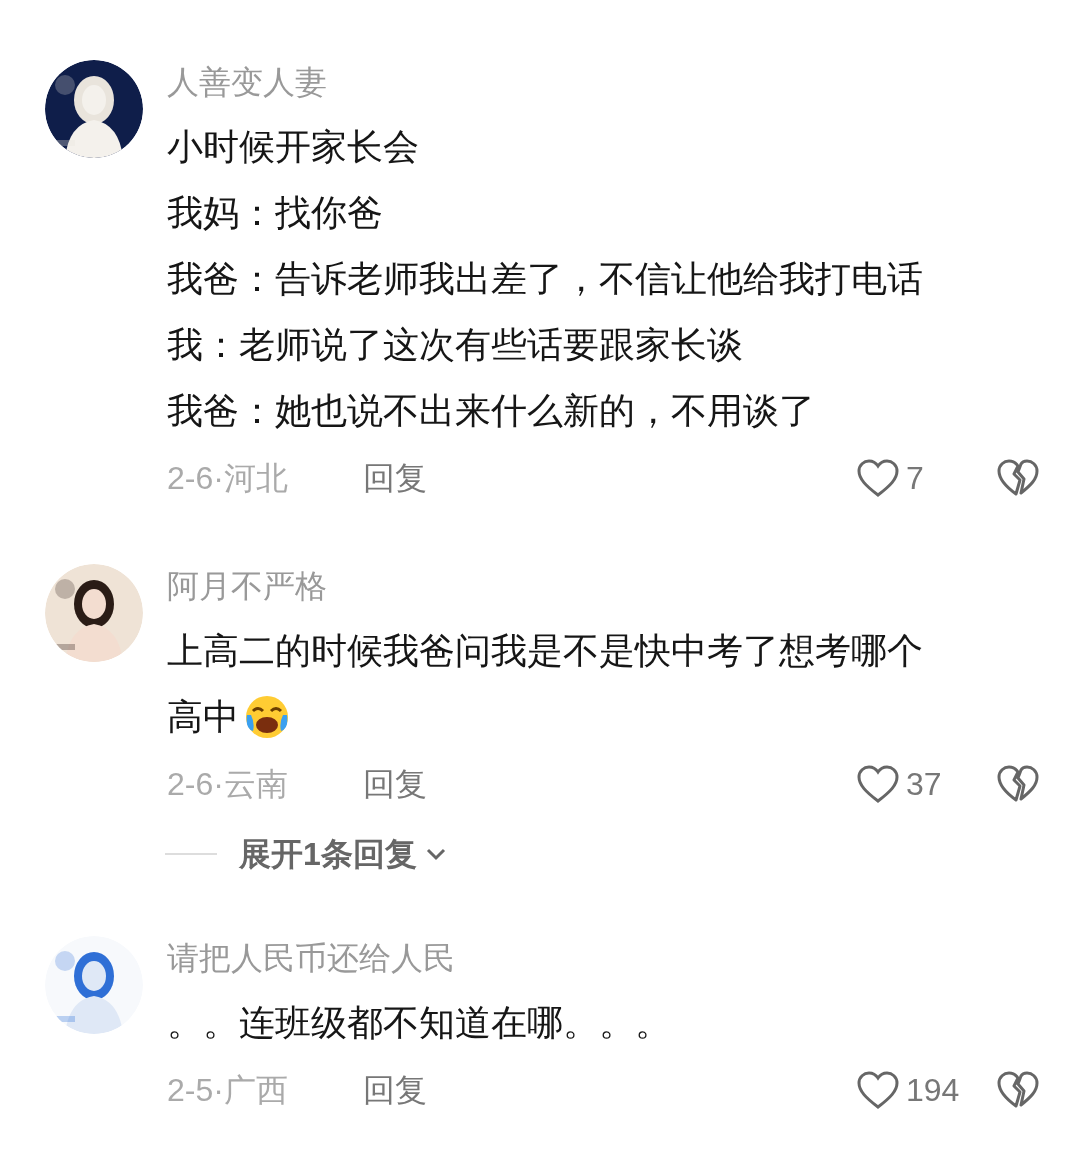 This screenshot has height=1150, width=1080. What do you see at coordinates (435, 854) in the screenshot?
I see `chevron-down-icon` at bounding box center [435, 854].